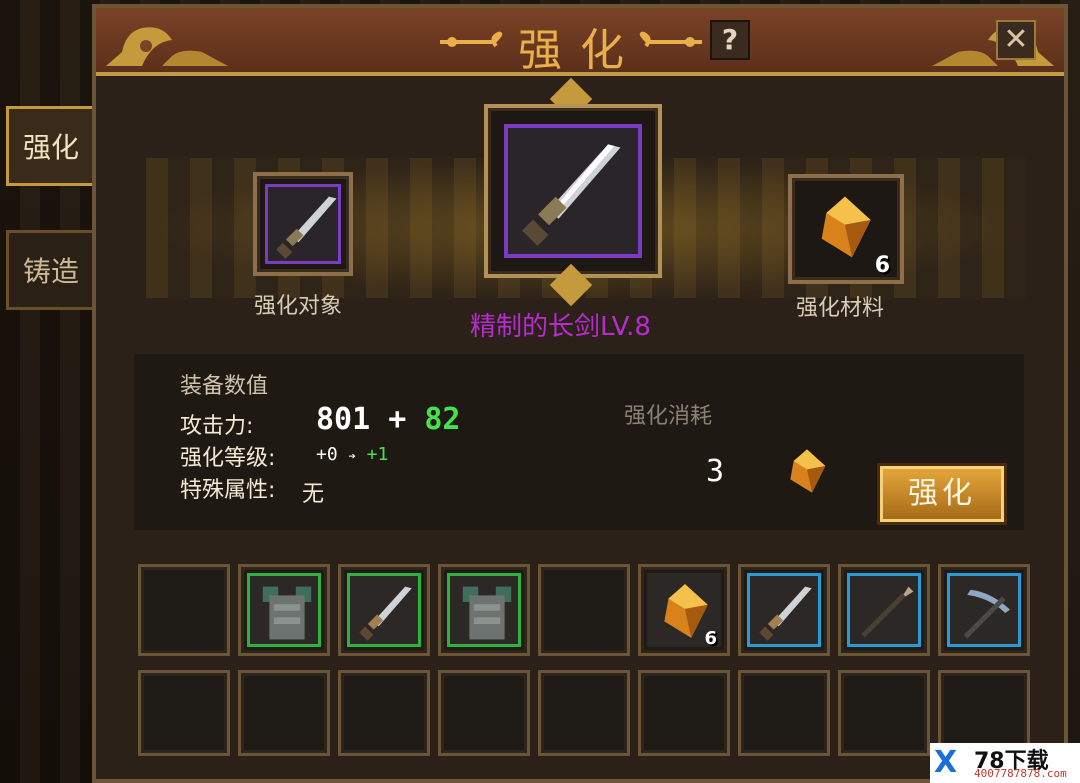 This screenshot has height=783, width=1080. What do you see at coordinates (670, 39) in the screenshot?
I see `swirl-ornament-icon` at bounding box center [670, 39].